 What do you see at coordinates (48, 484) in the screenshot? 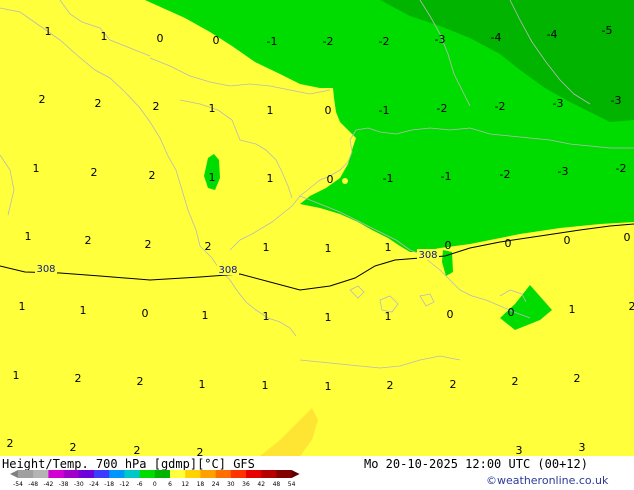
I see `color-scale-tick: -42` at bounding box center [48, 484].